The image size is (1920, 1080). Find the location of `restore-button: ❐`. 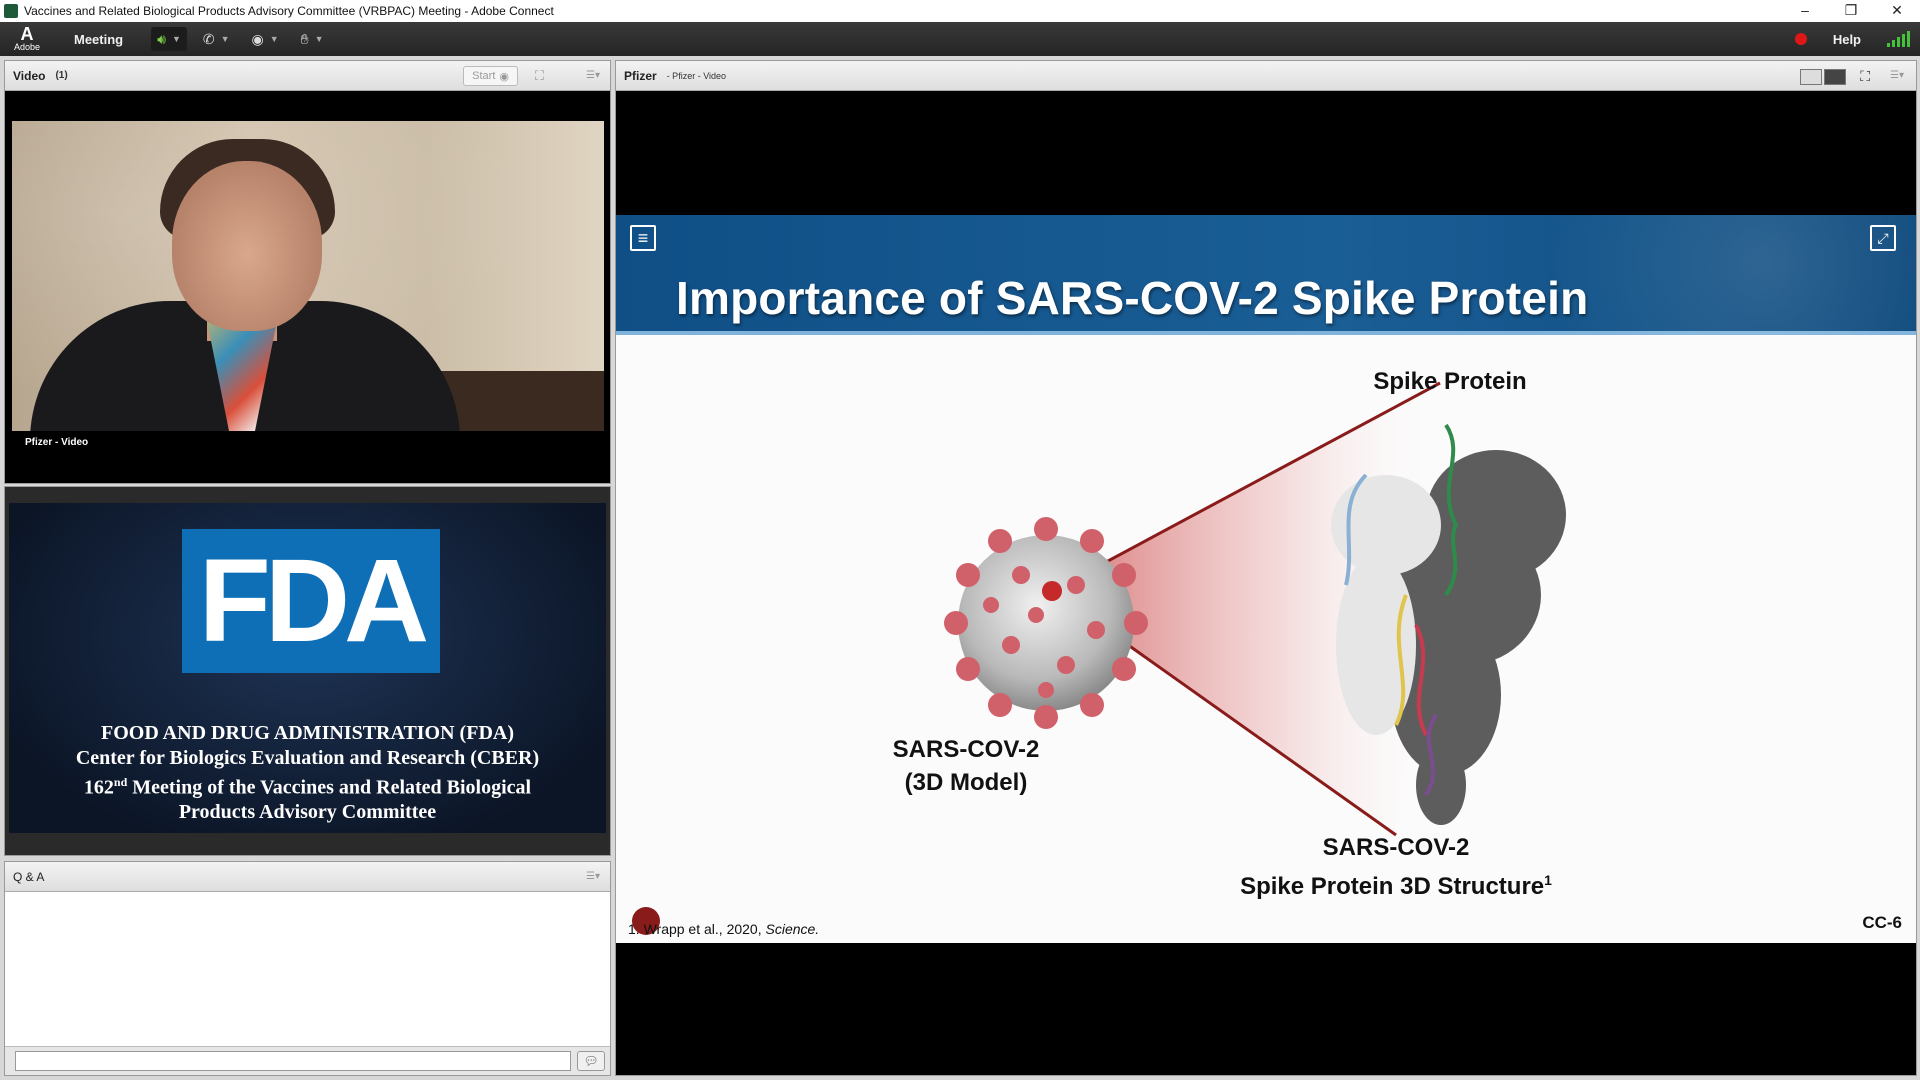

restore-button: ❐ is located at coordinates (1851, 11).